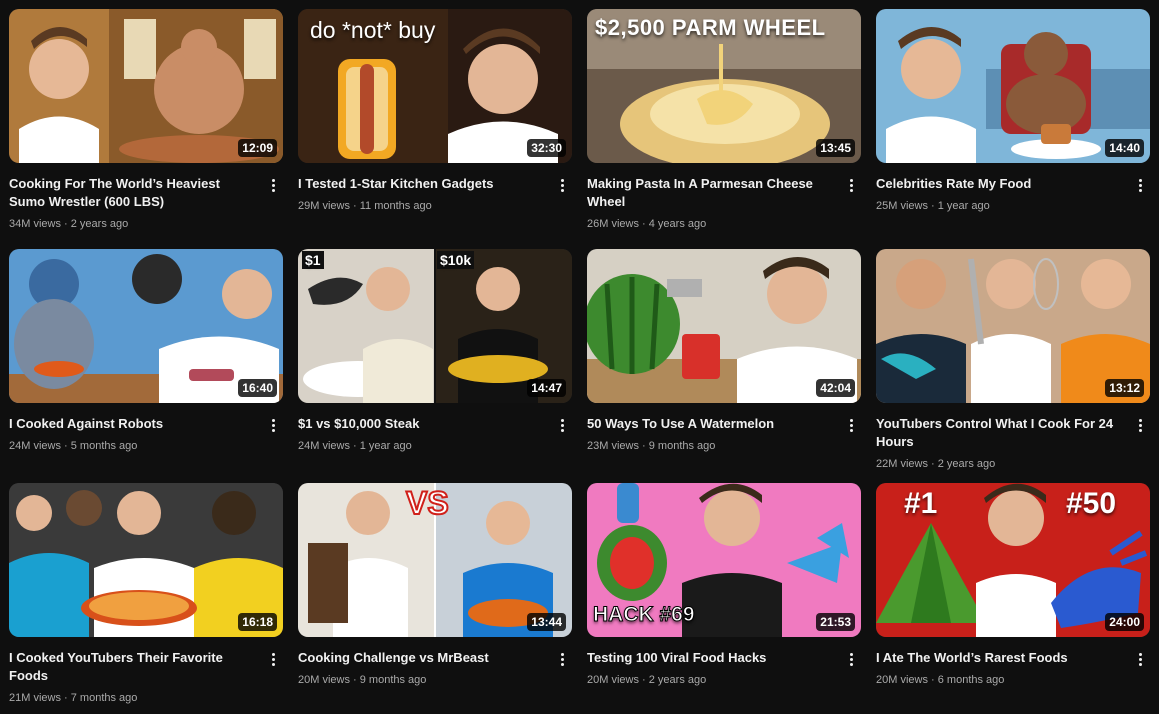  Describe the element at coordinates (902, 206) in the screenshot. I see `view-count: 25M views` at that location.